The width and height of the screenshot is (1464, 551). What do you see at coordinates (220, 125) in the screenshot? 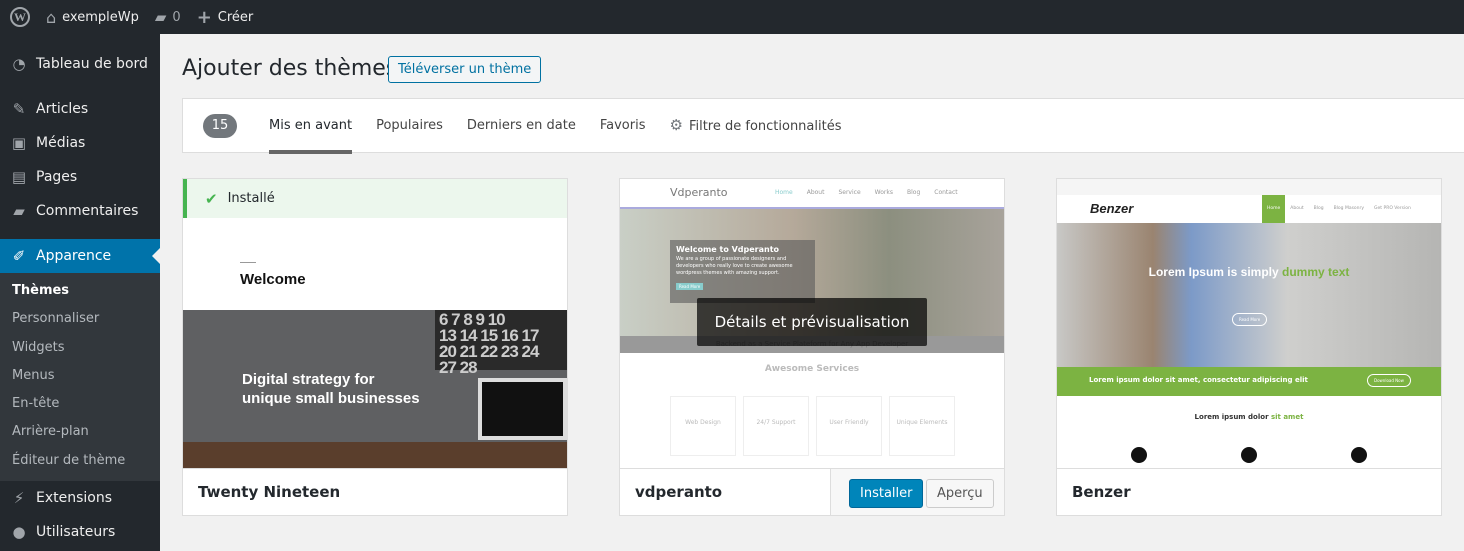
I see `theme-count-badge: 15` at bounding box center [220, 125].